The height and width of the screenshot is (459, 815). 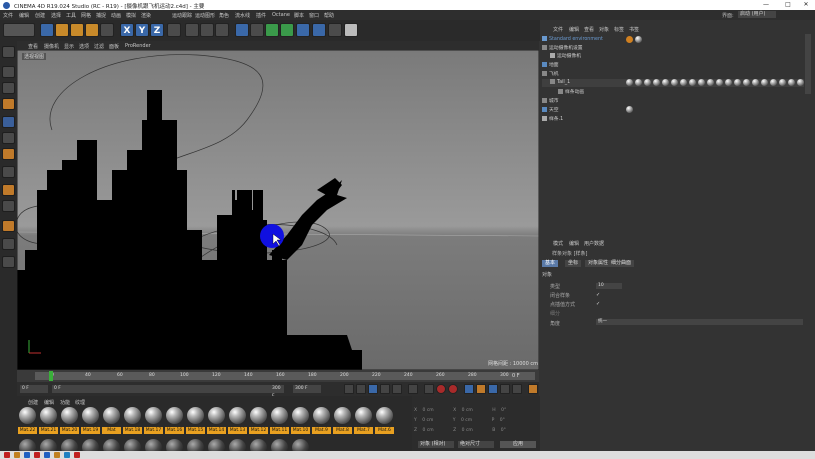 I want to click on material-swatch: Mat.18, so click(x=132, y=422).